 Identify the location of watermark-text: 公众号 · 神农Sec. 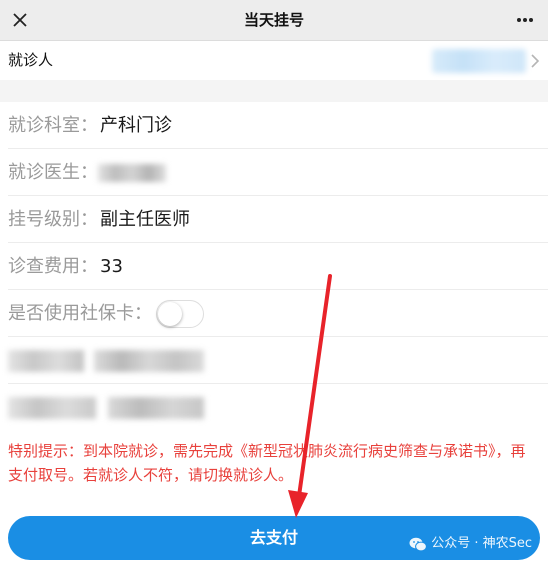
(481, 543).